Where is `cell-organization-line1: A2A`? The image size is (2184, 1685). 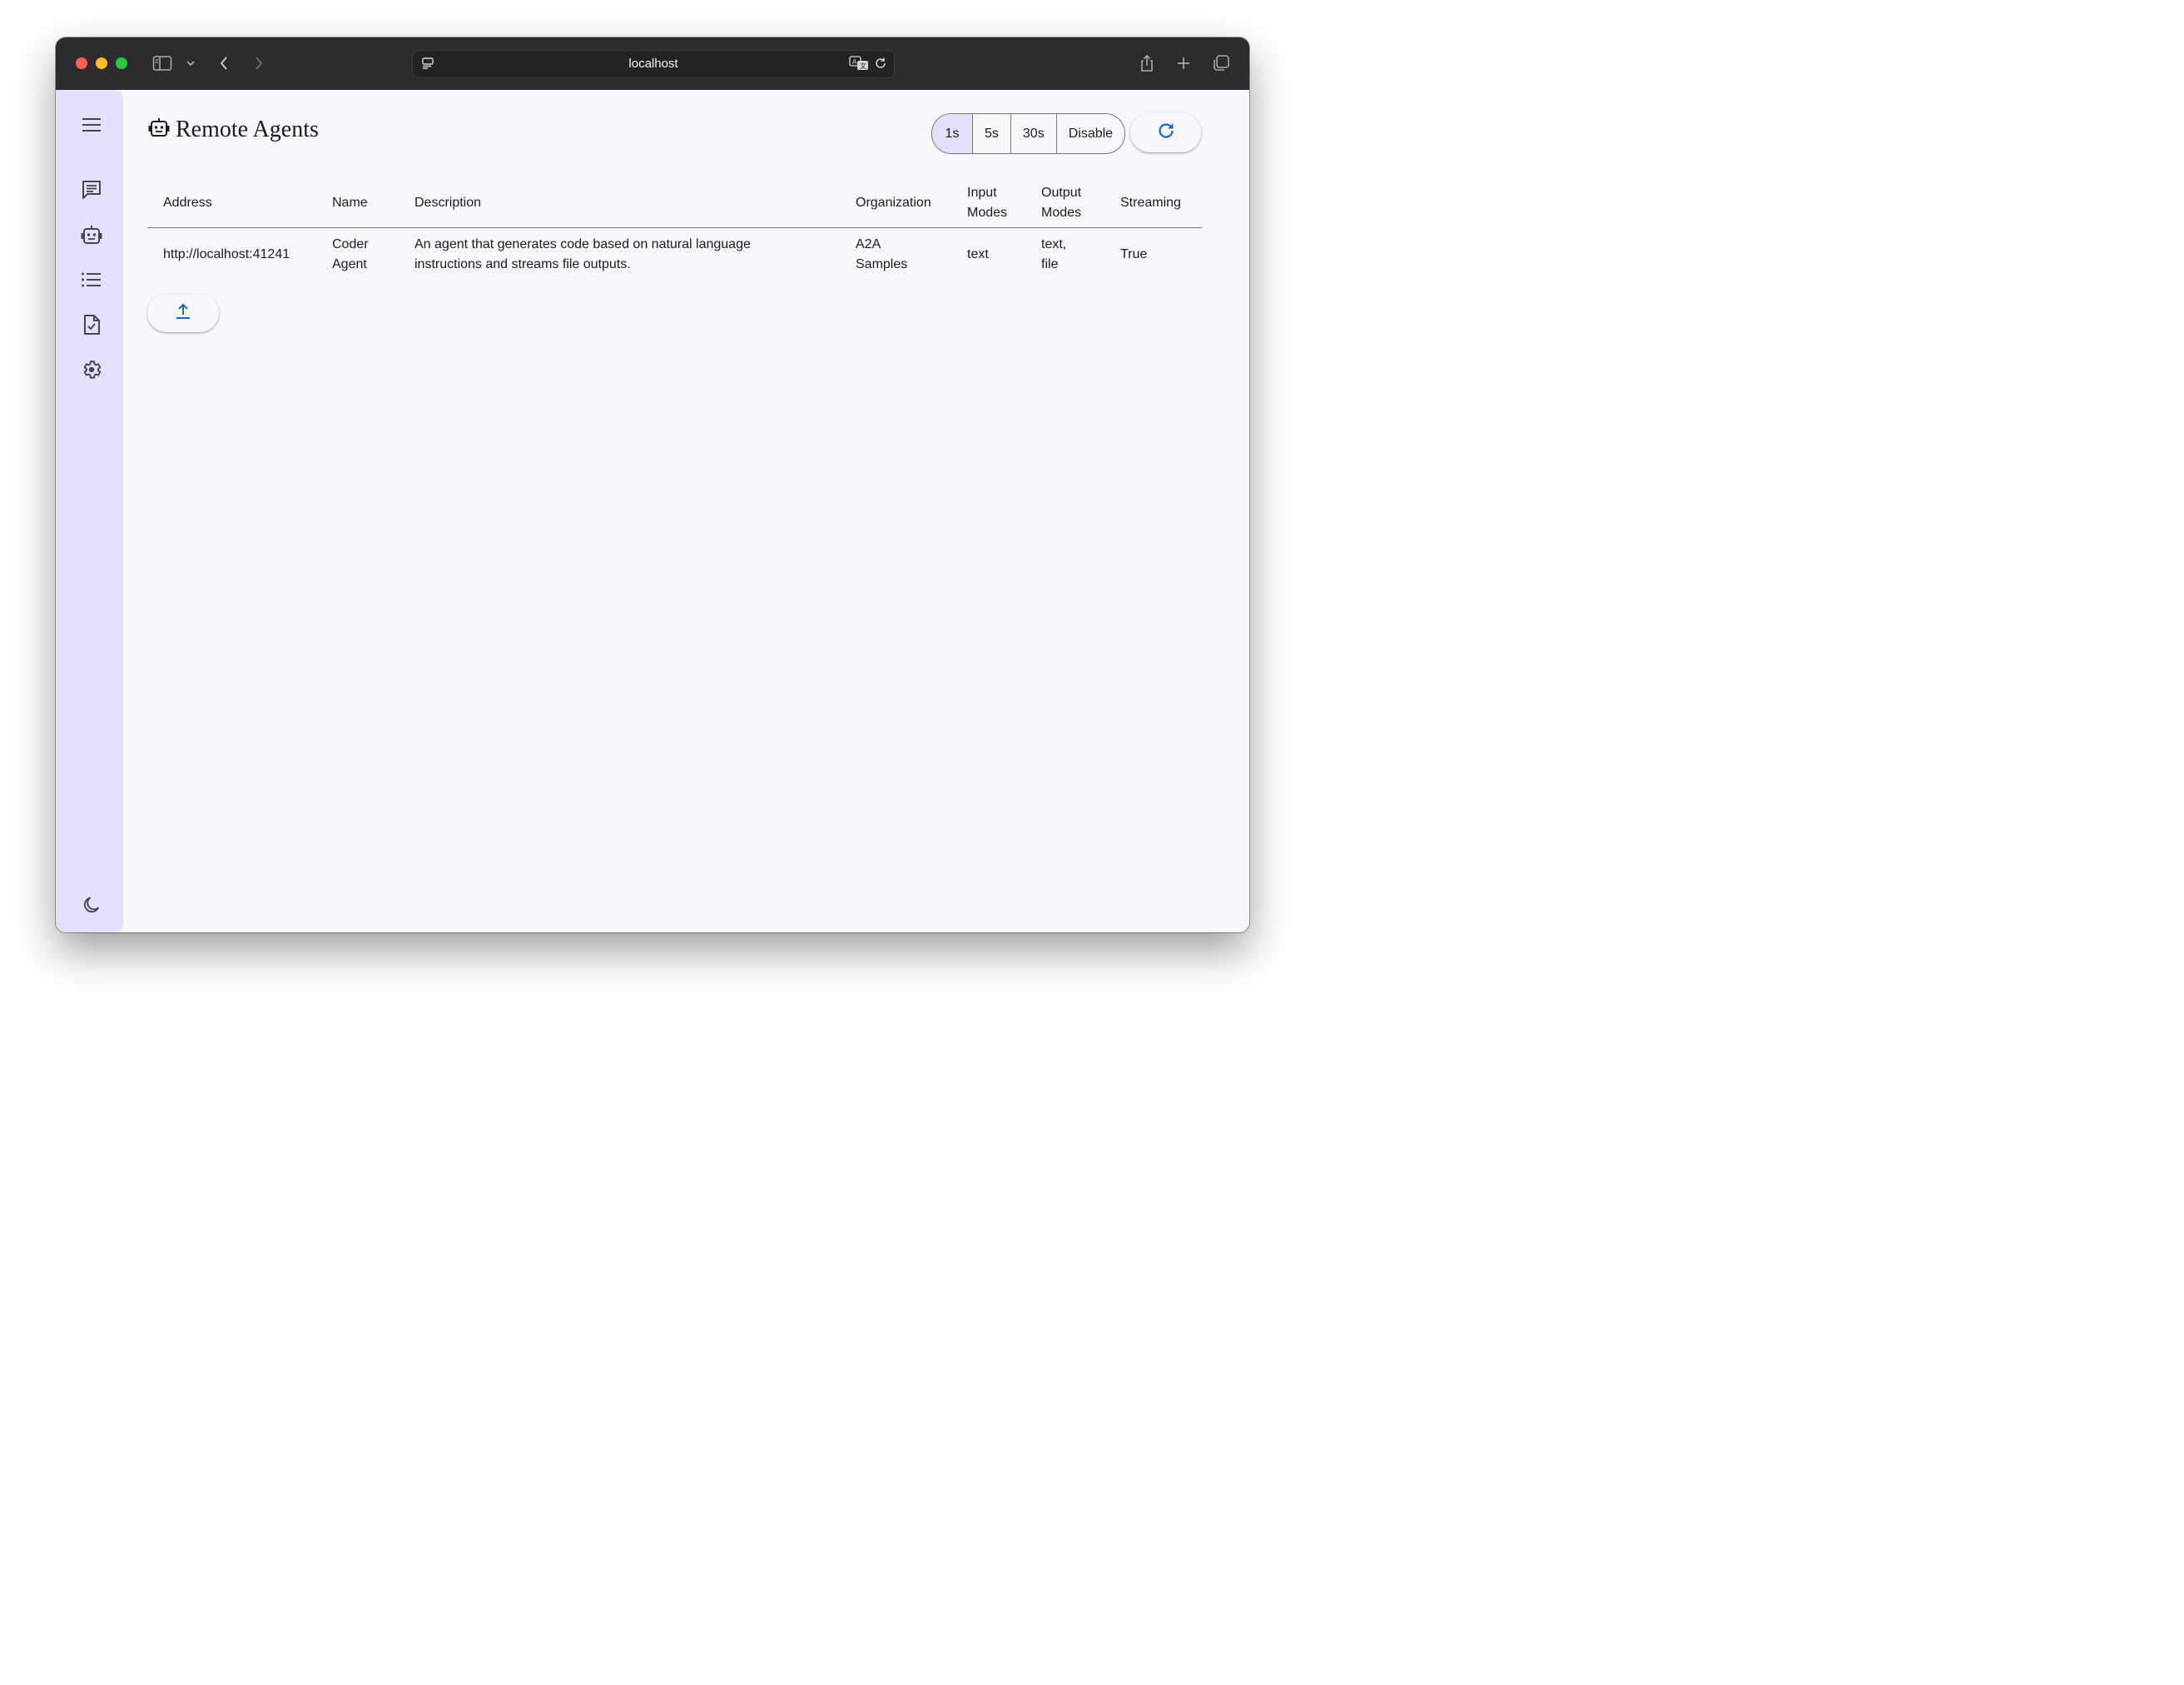
cell-organization-line1: A2A is located at coordinates (868, 244).